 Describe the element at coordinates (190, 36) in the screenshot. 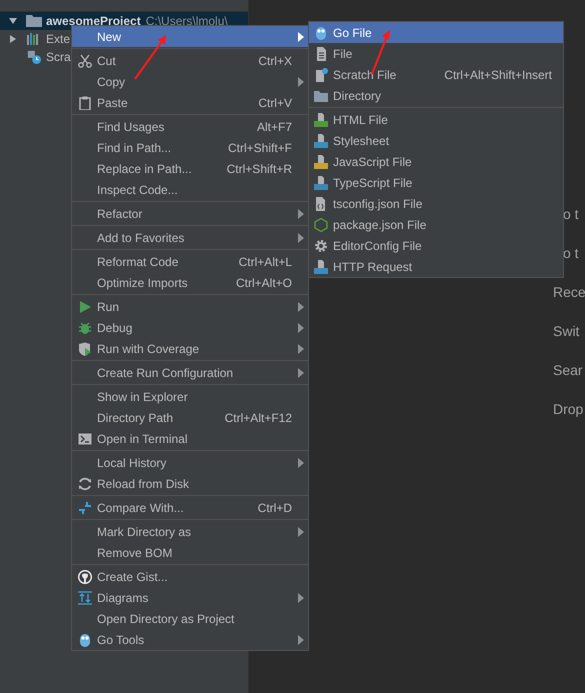

I see `menu-item: New` at that location.